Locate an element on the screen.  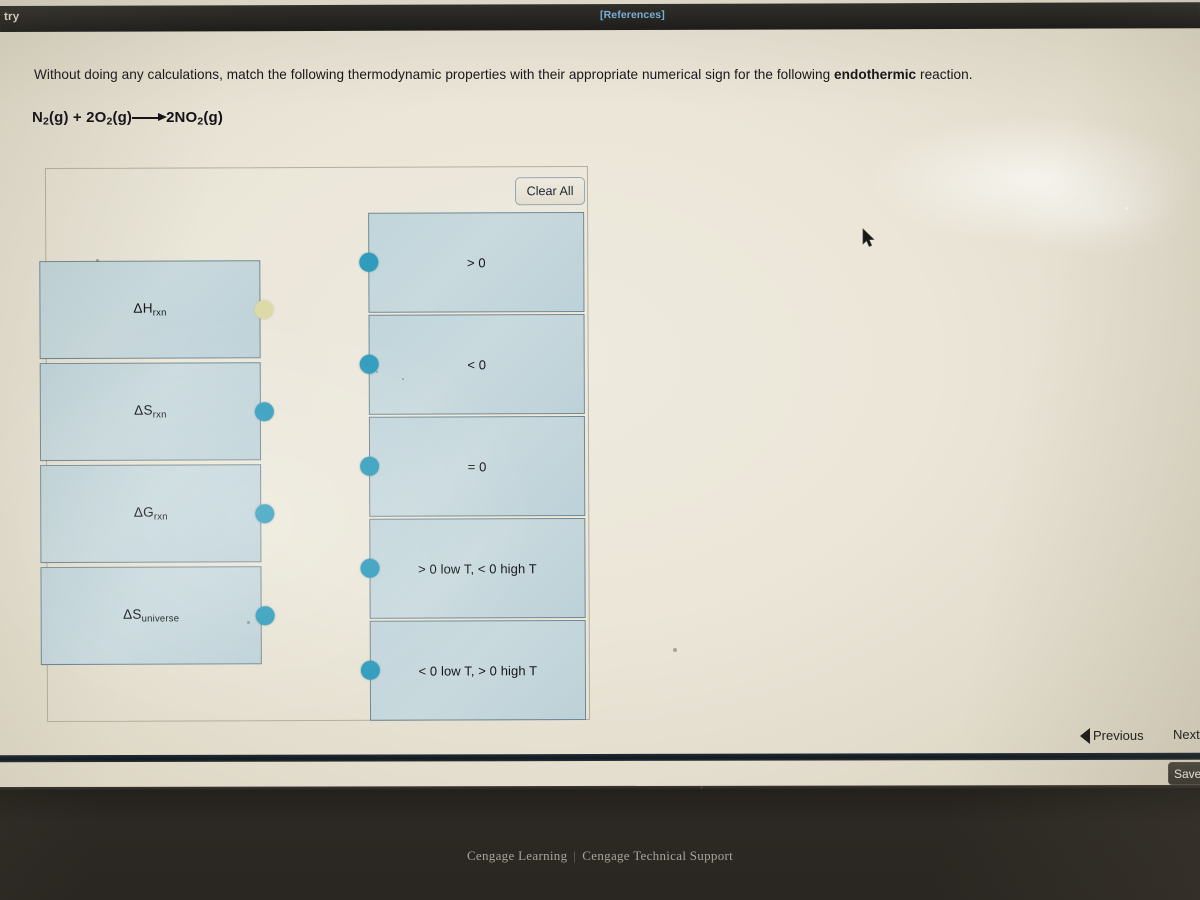
equation-reactants: N2(g) + 2O2(g) is located at coordinates (82, 118).